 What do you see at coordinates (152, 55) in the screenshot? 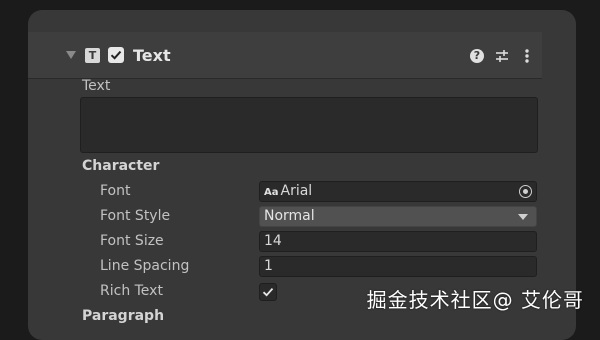
I see `component-title: Text` at bounding box center [152, 55].